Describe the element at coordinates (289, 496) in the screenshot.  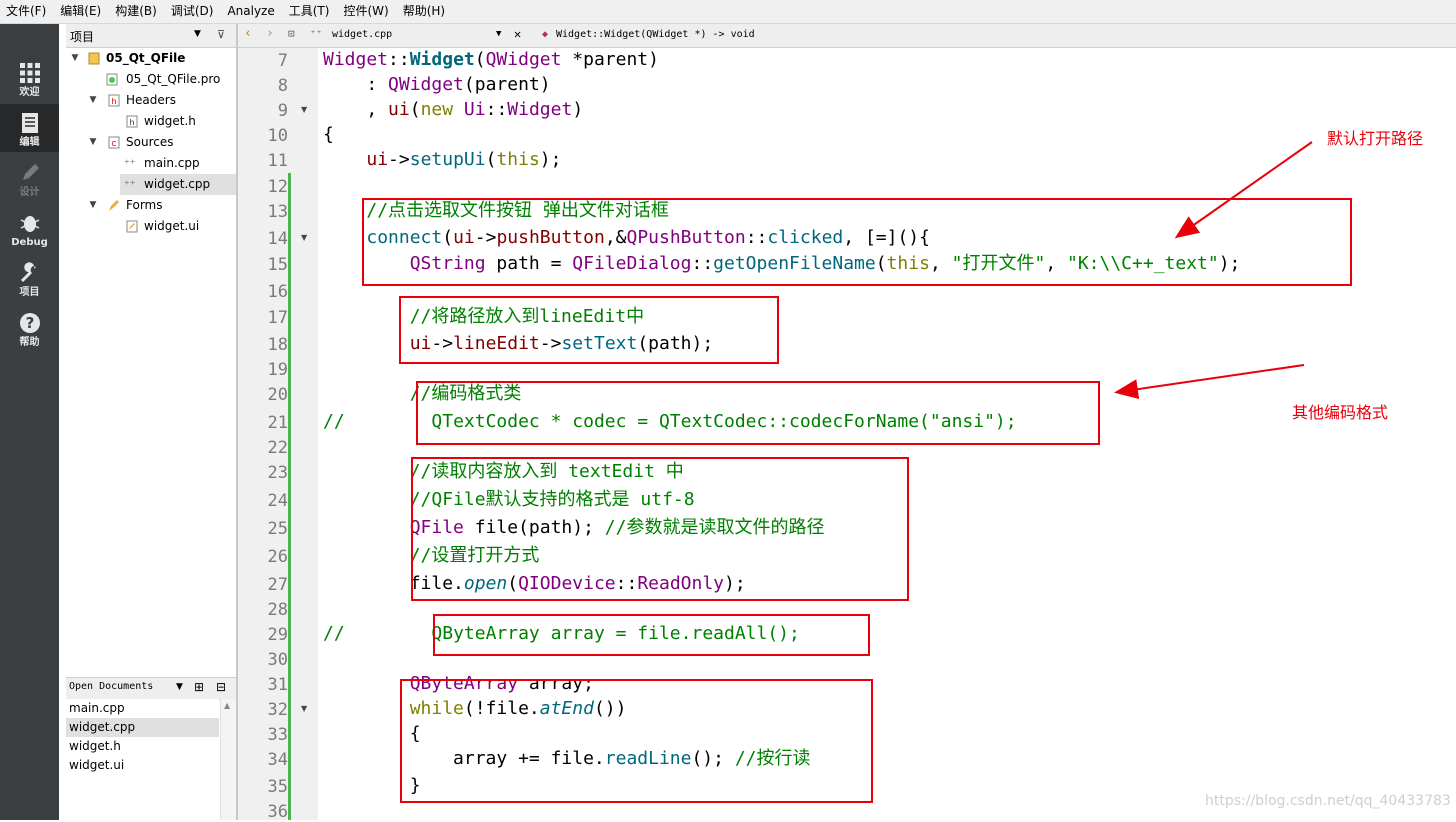
I see `modified-lines-marker` at that location.